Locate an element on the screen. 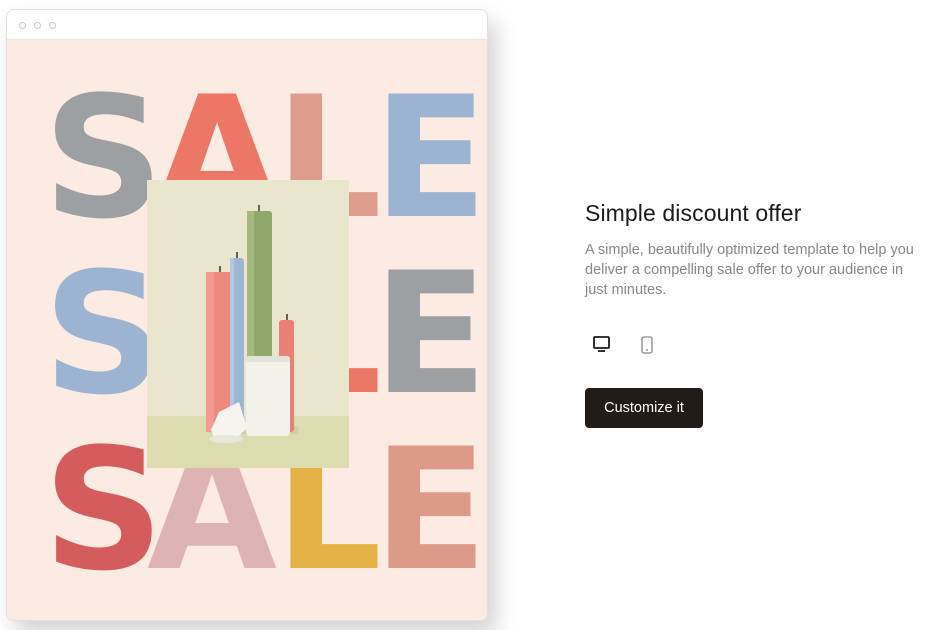  desktop-view-button is located at coordinates (604, 346).